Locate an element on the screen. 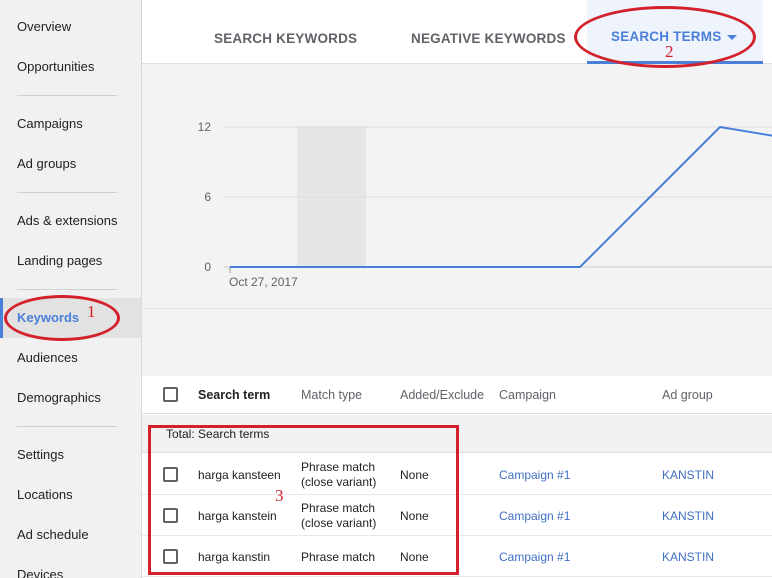 This screenshot has width=772, height=578. tab-negative-keywords: NEGATIVE KEYWORDS is located at coordinates (488, 32).